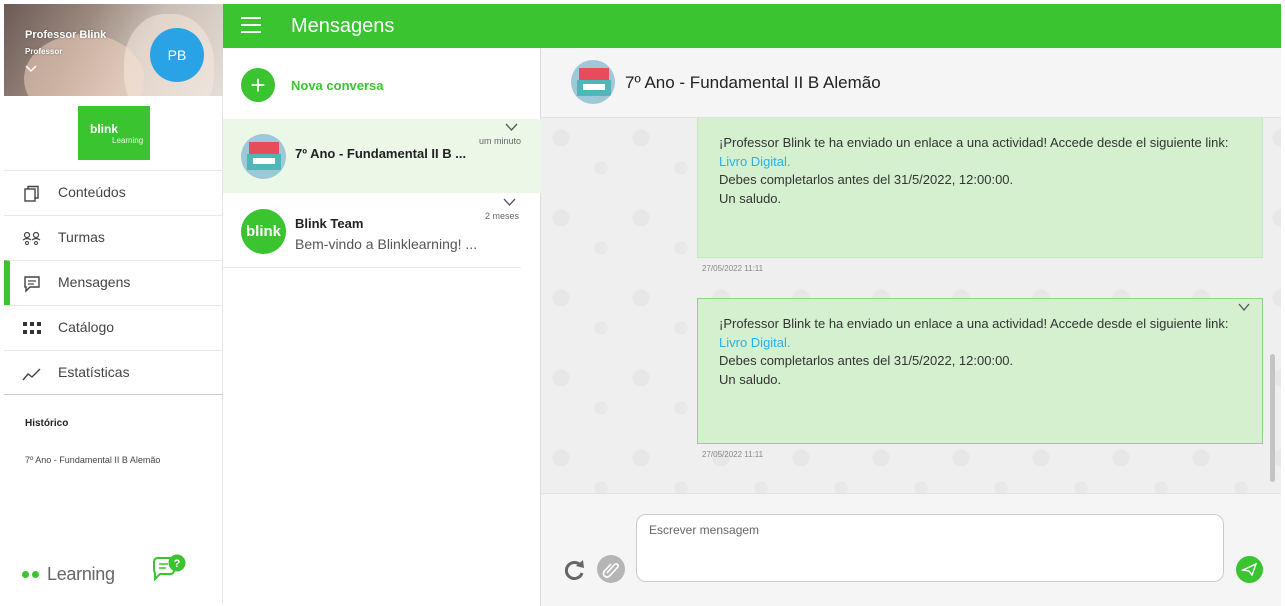 Image resolution: width=1285 pixels, height=606 pixels. Describe the element at coordinates (1272, 418) in the screenshot. I see `scrollbar` at that location.